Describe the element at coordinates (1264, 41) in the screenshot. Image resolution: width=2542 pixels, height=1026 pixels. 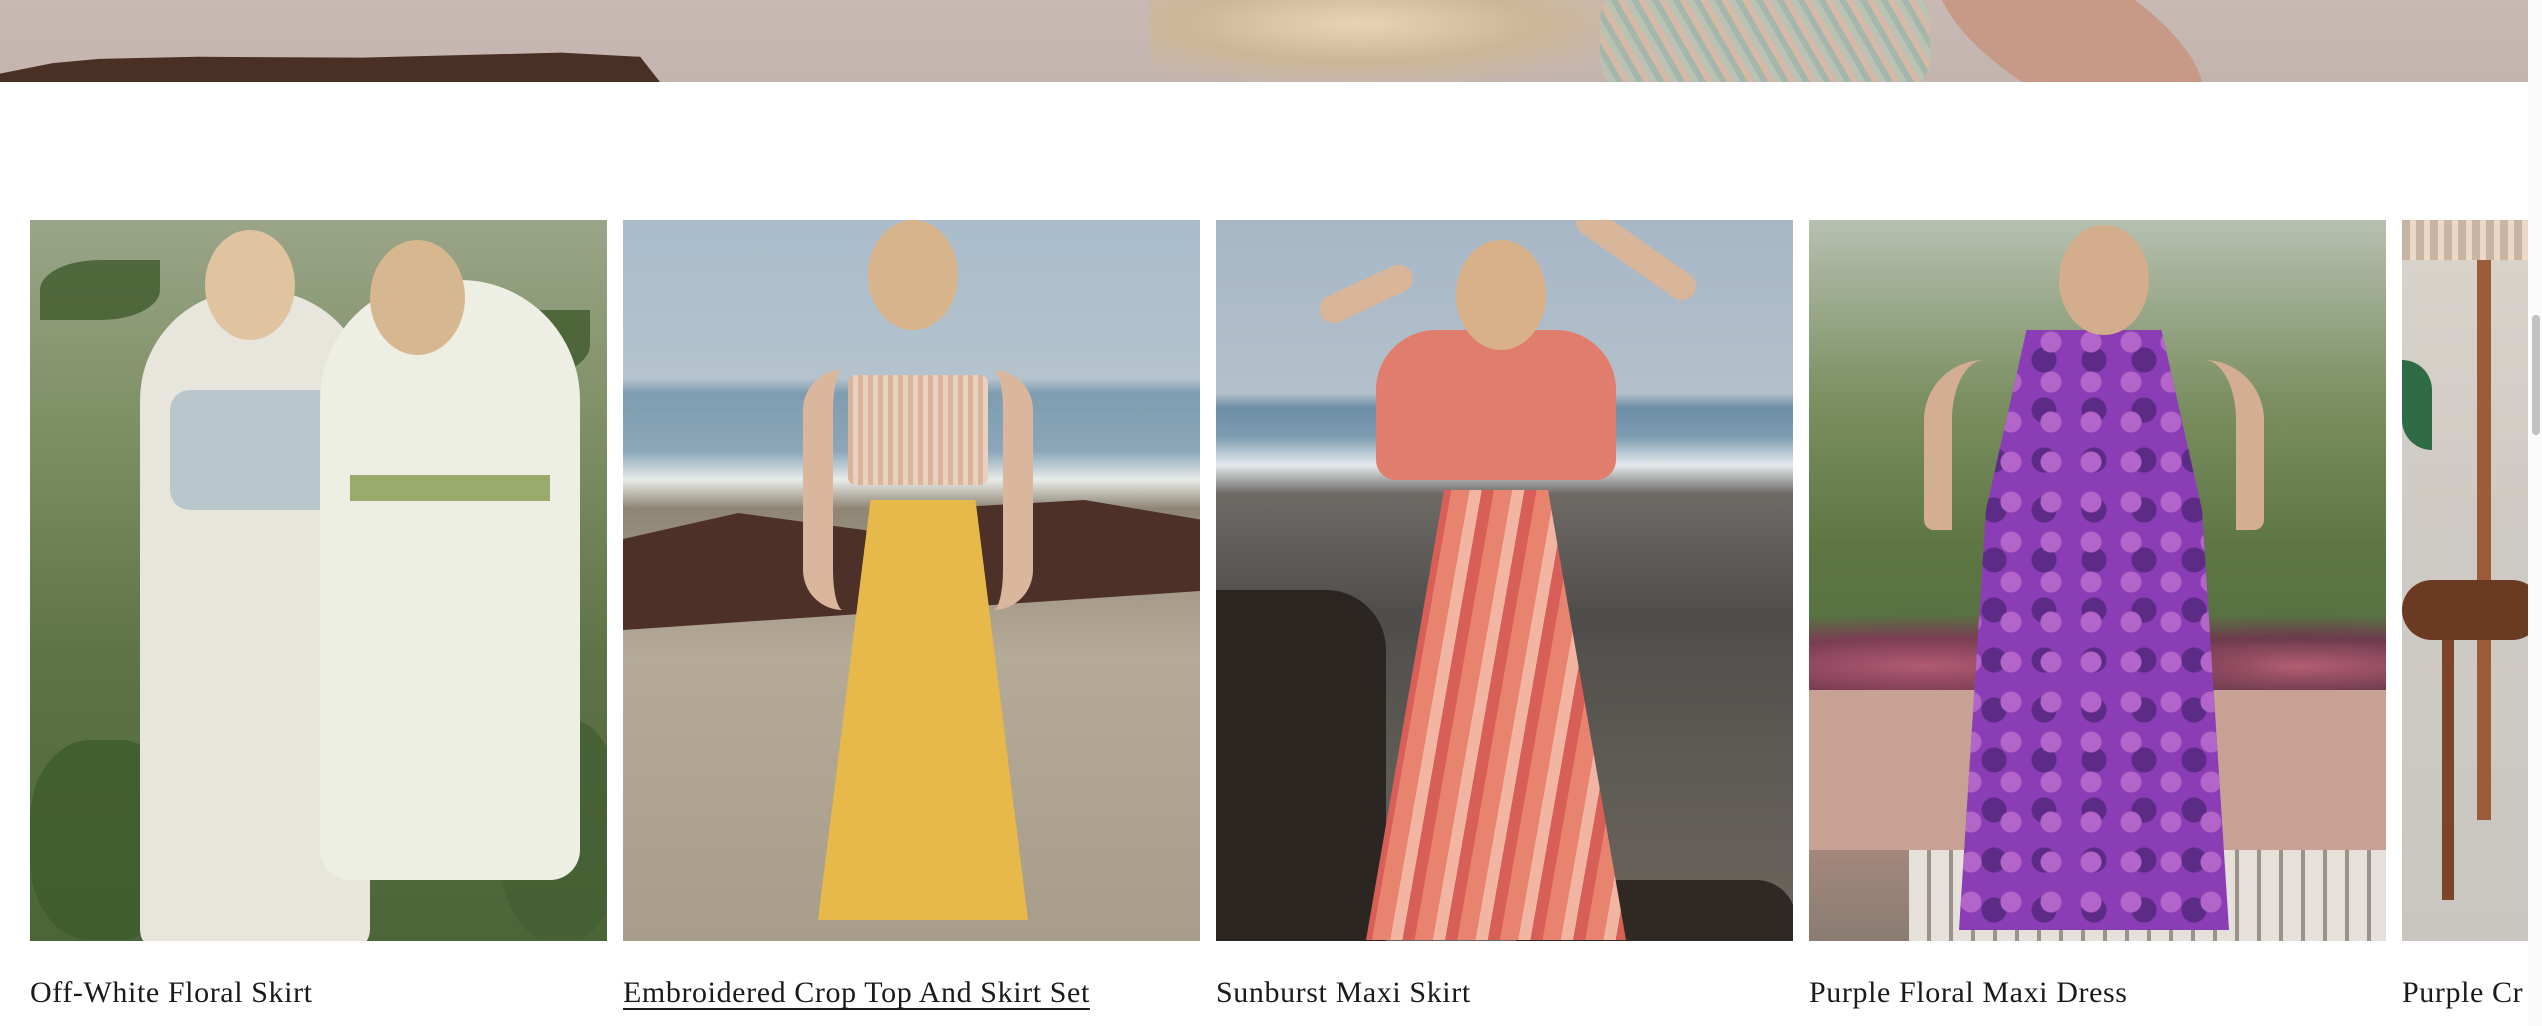
I see `hero-banner-image` at that location.